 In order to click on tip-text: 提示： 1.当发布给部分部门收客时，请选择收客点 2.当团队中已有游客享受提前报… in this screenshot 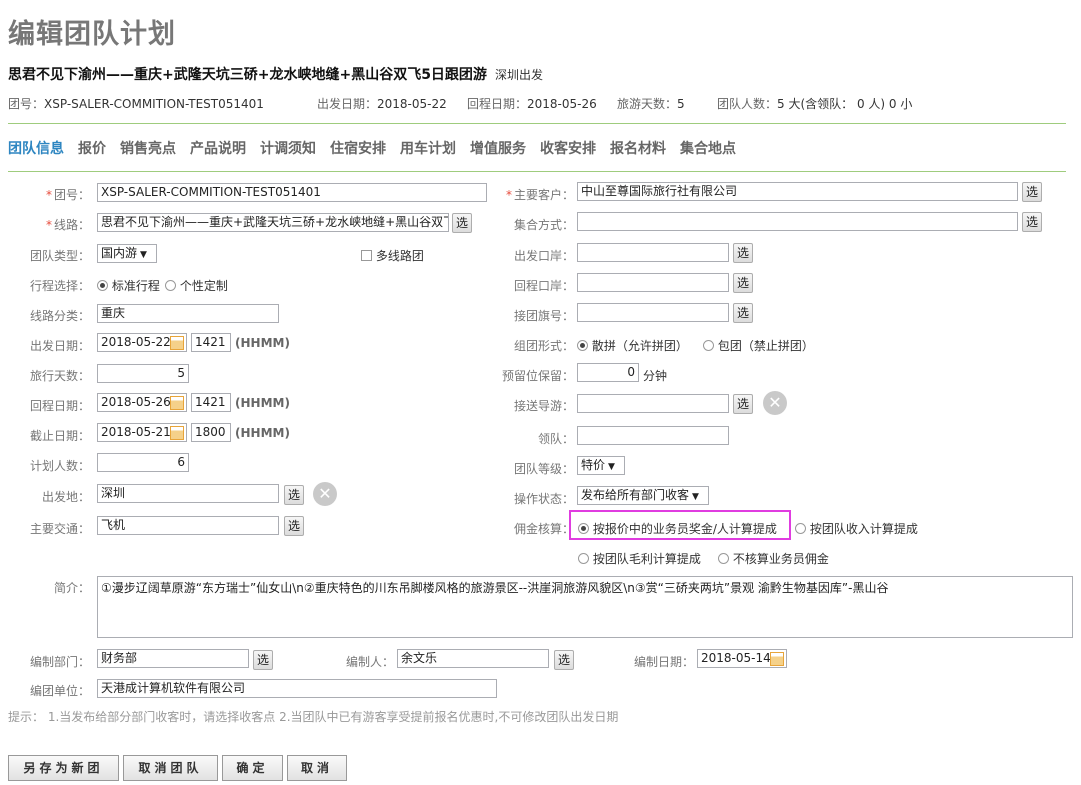, I will do `click(313, 717)`.